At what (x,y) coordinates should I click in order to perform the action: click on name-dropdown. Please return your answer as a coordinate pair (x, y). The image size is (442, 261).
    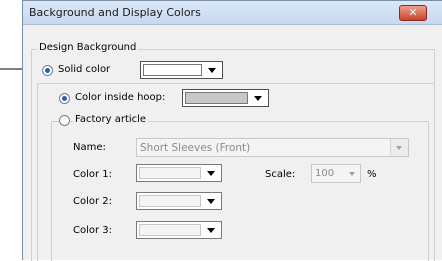
    Looking at the image, I should click on (399, 147).